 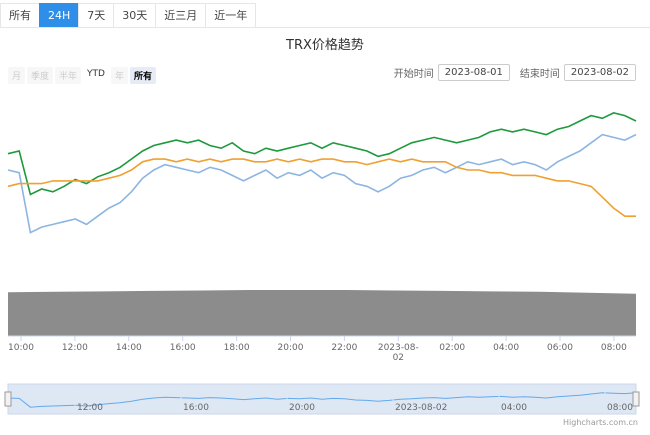 What do you see at coordinates (560, 348) in the screenshot?
I see `x-tick-label: 06:00` at bounding box center [560, 348].